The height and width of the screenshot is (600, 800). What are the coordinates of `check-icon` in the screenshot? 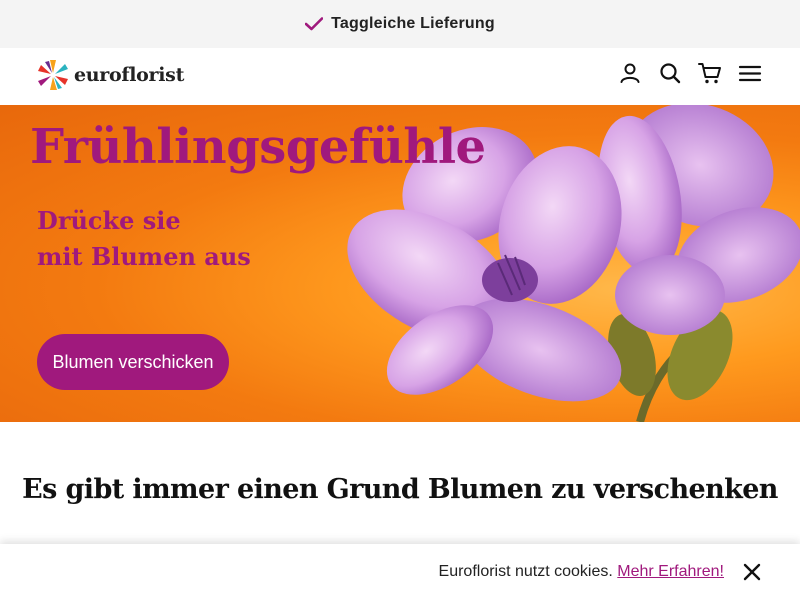 It's located at (314, 24).